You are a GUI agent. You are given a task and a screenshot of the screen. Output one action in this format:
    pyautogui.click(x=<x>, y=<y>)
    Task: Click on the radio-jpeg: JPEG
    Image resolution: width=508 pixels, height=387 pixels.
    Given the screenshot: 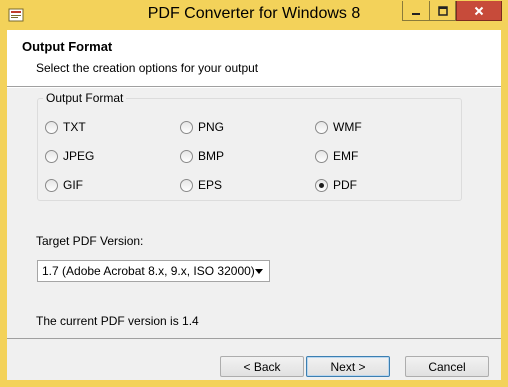 What is the action you would take?
    pyautogui.click(x=69, y=156)
    